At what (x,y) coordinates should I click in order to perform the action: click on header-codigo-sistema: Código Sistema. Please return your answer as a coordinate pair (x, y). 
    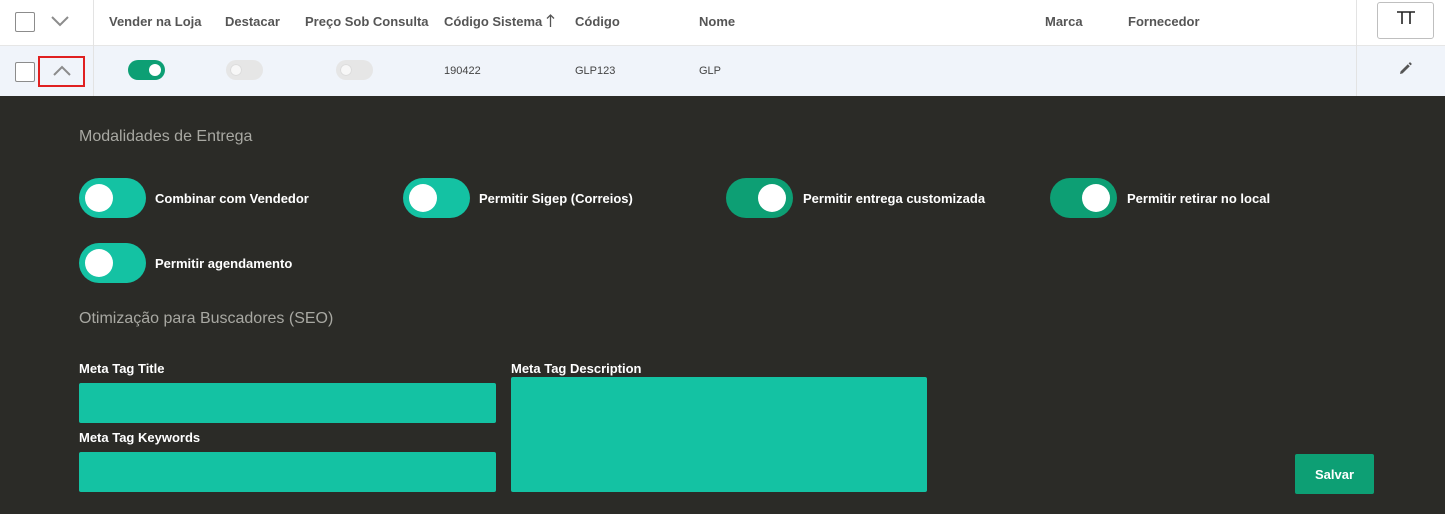
    Looking at the image, I should click on (499, 22).